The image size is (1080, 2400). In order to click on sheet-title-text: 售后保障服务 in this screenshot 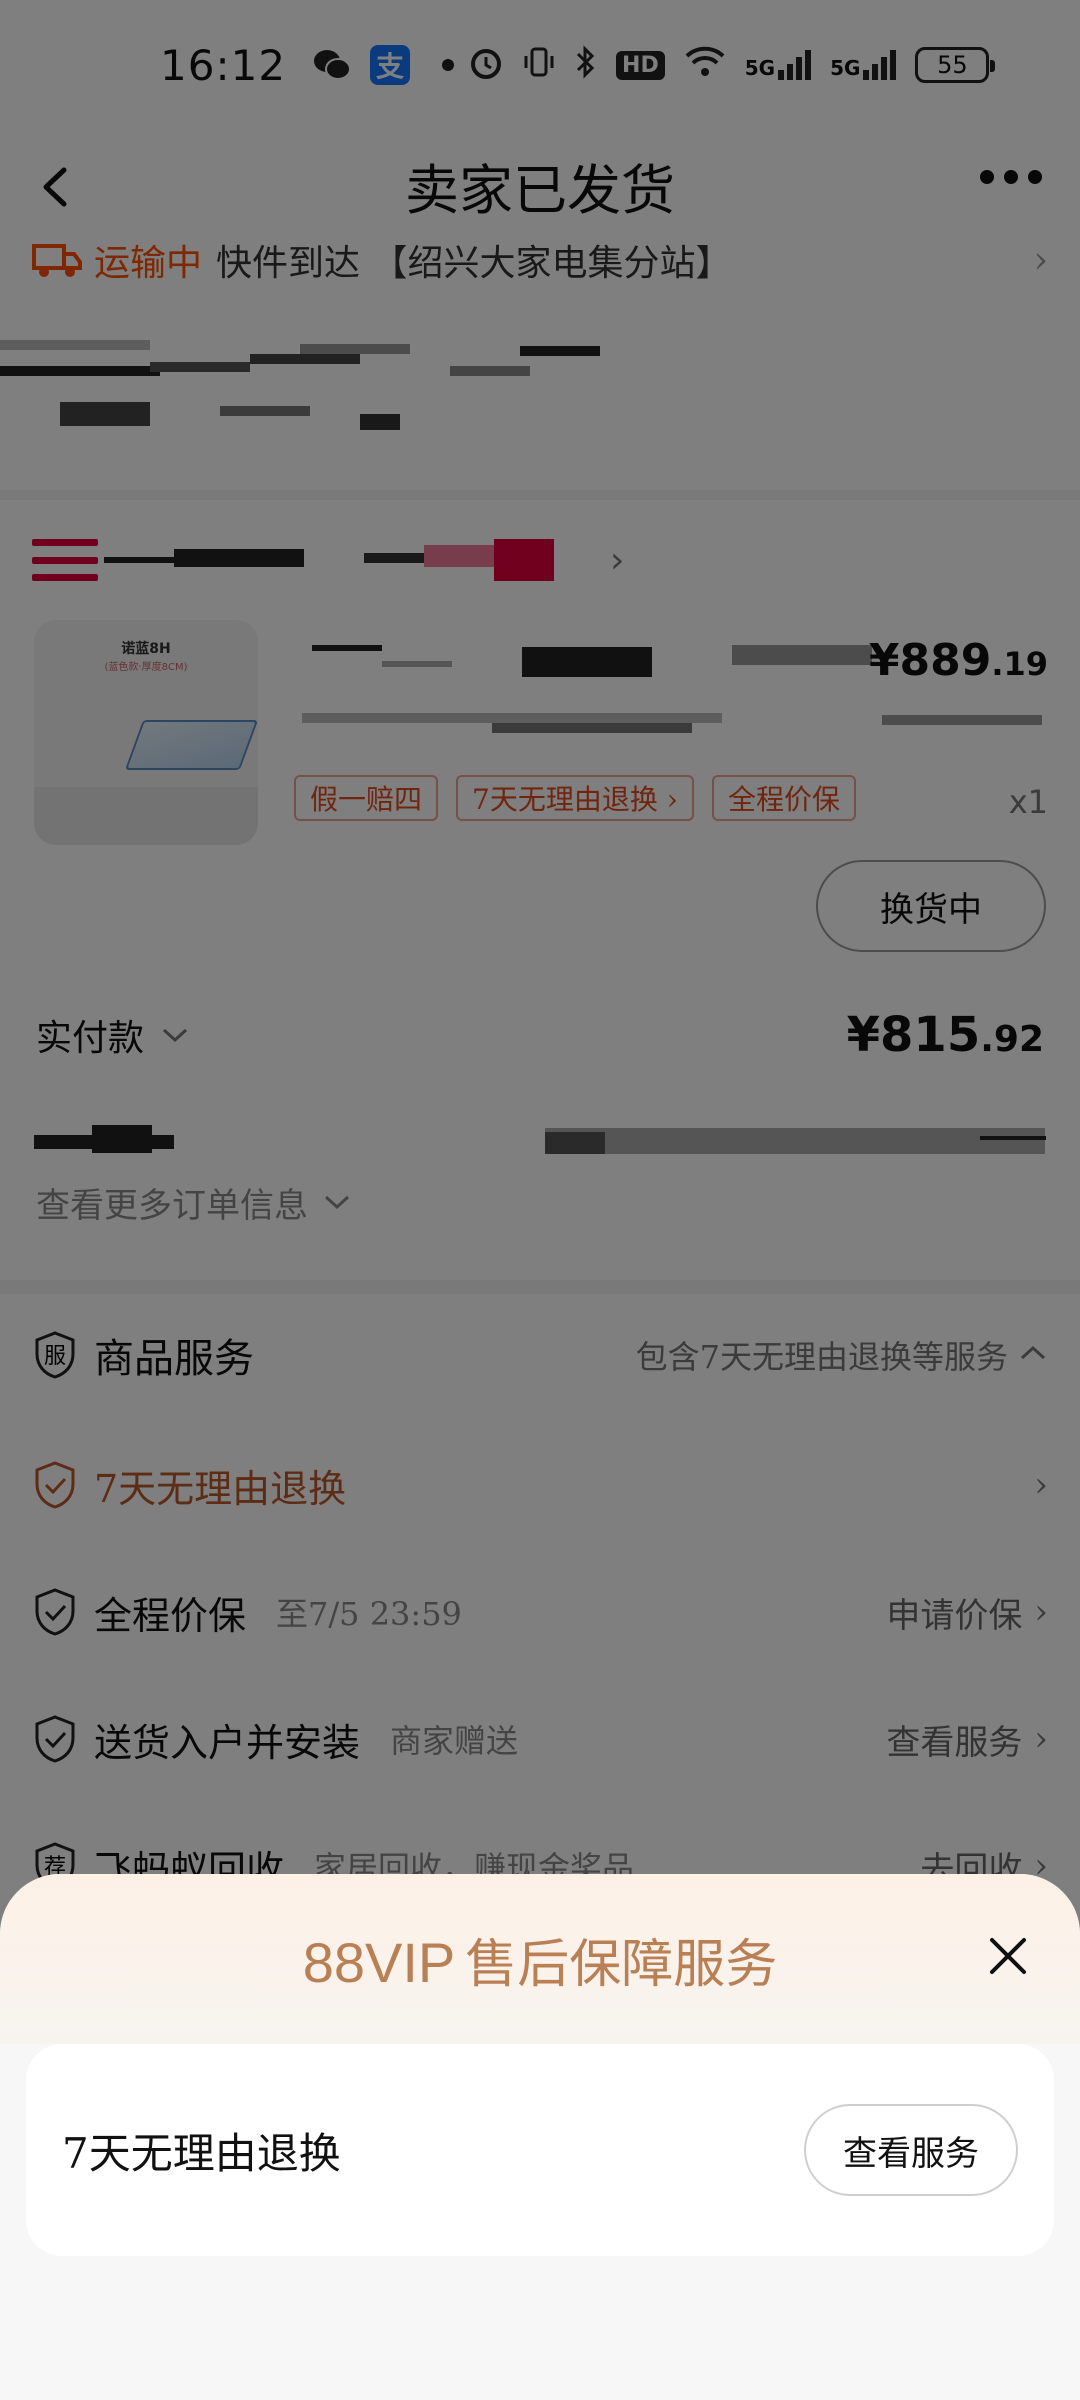, I will do `click(621, 1964)`.